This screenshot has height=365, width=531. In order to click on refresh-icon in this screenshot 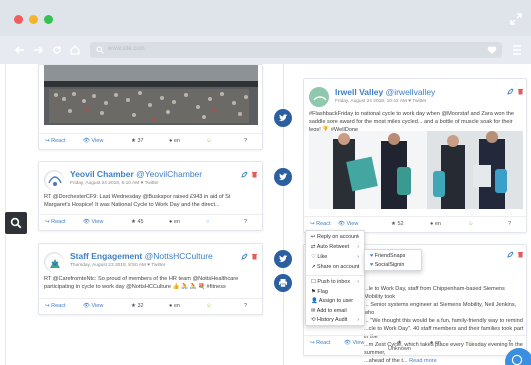, I will do `click(57, 50)`.